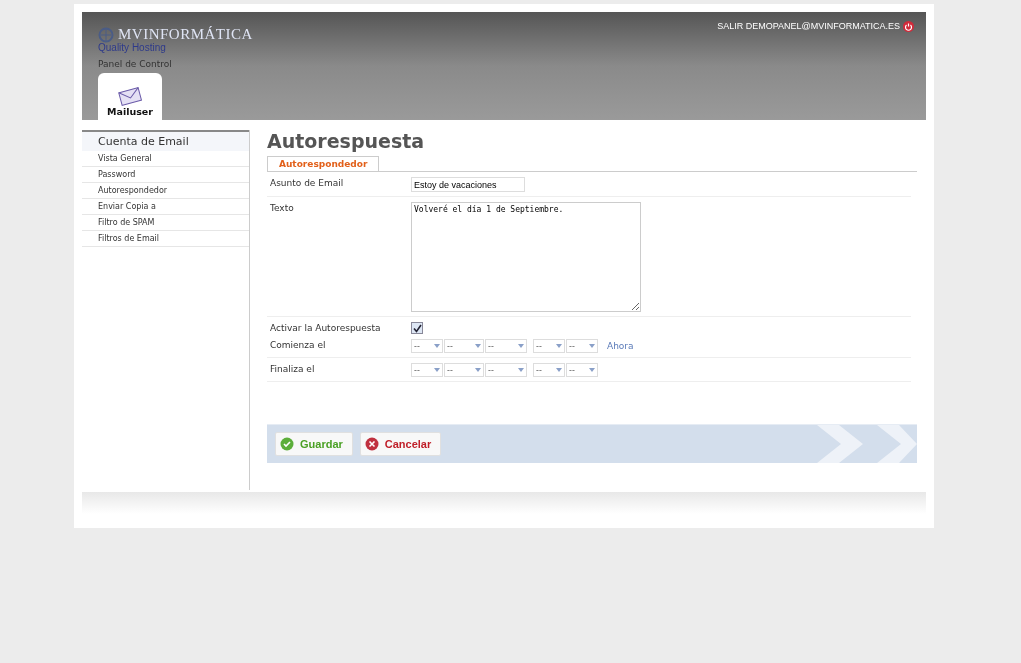 The image size is (1021, 663). What do you see at coordinates (293, 368) in the screenshot?
I see `field-label: Finaliza el` at bounding box center [293, 368].